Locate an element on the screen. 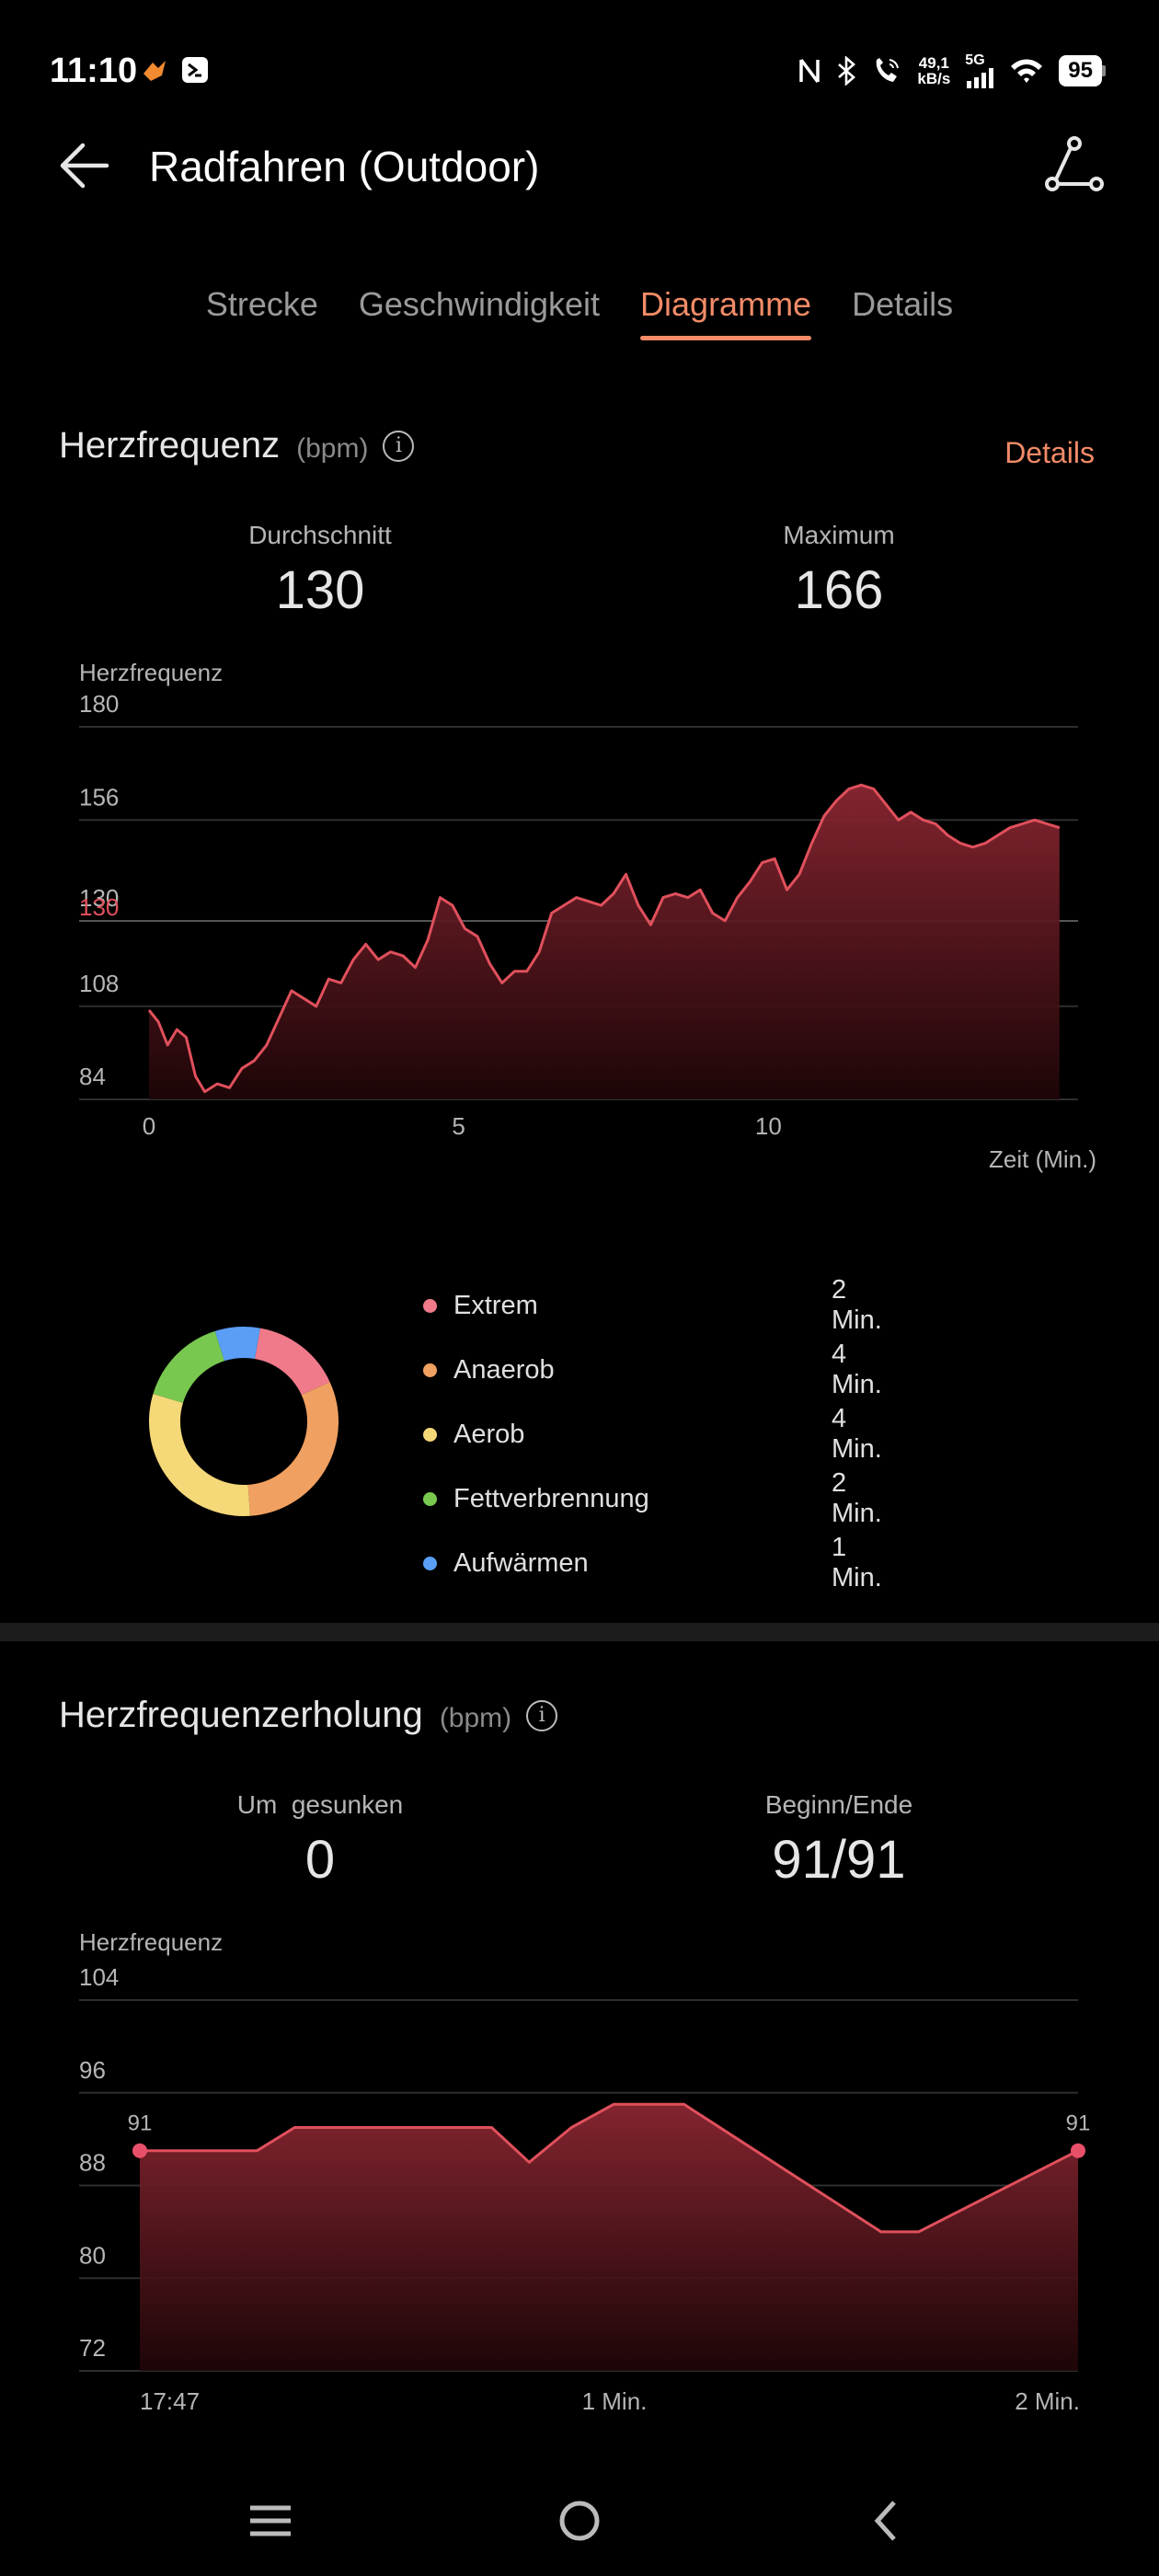  hr-y-tick: 108 is located at coordinates (99, 983).